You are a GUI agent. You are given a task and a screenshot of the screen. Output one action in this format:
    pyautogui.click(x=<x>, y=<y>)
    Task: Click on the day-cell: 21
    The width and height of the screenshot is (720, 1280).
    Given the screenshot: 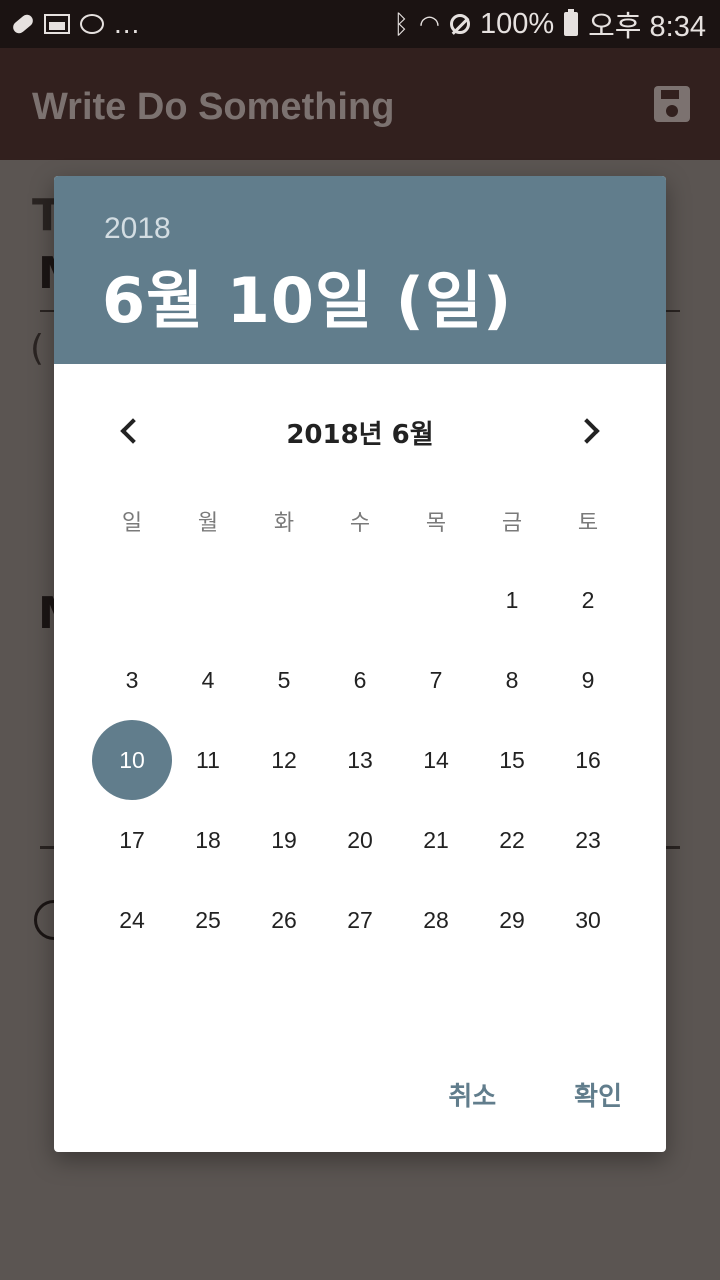 What is the action you would take?
    pyautogui.click(x=436, y=840)
    